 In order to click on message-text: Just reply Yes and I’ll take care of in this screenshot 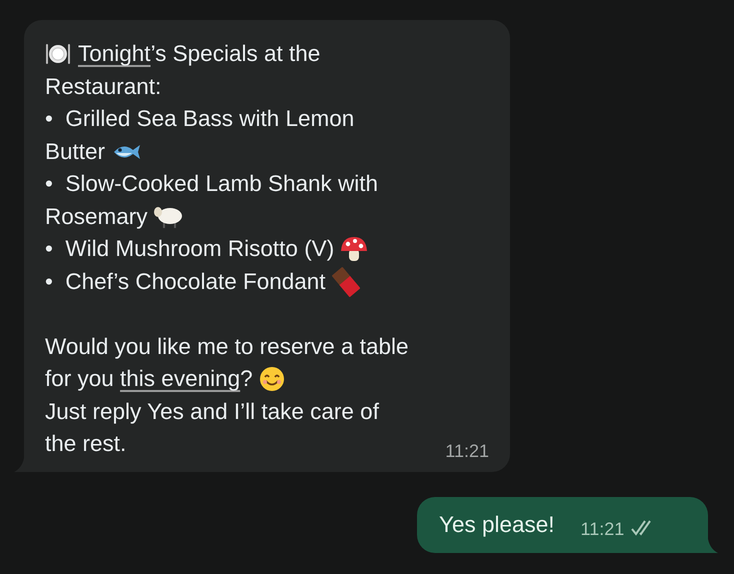, I will do `click(212, 412)`.